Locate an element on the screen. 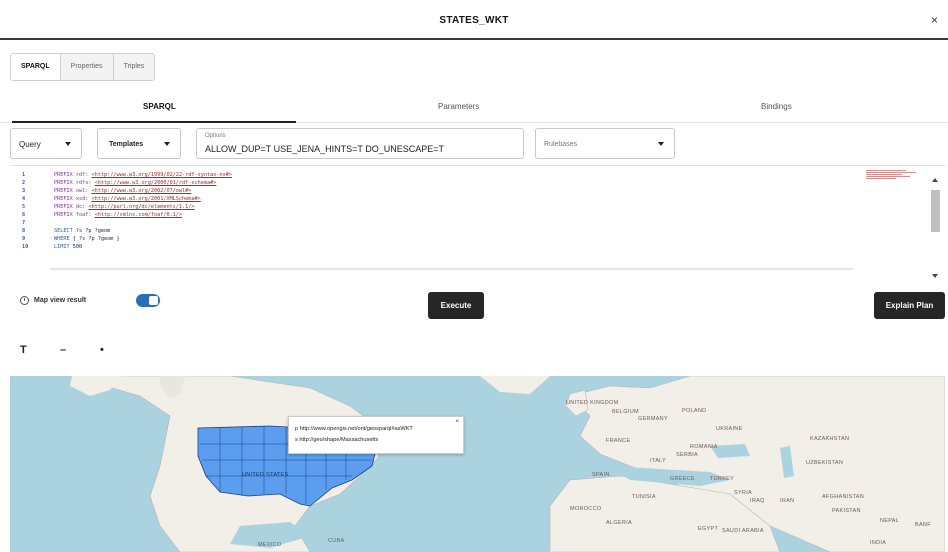  code-minimap is located at coordinates (894, 177).